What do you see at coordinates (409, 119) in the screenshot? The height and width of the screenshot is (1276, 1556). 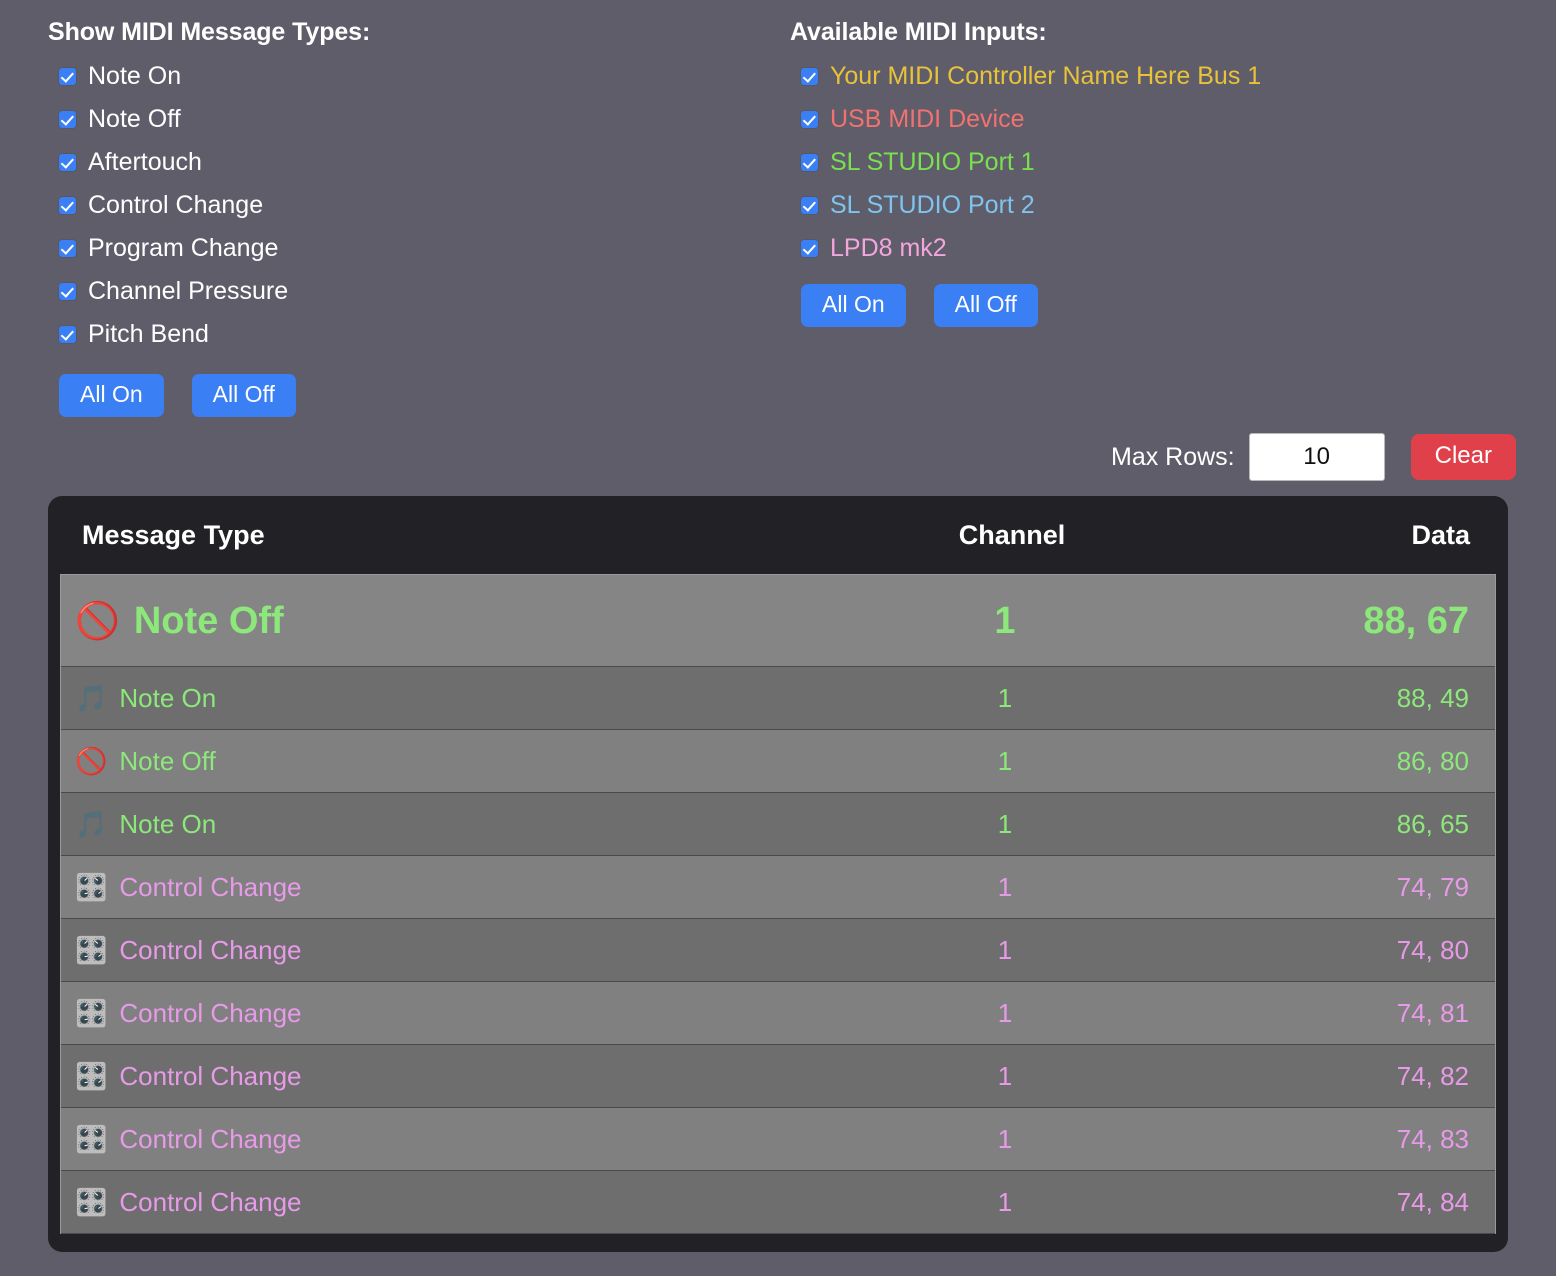 I see `message-type-row: Note Off` at bounding box center [409, 119].